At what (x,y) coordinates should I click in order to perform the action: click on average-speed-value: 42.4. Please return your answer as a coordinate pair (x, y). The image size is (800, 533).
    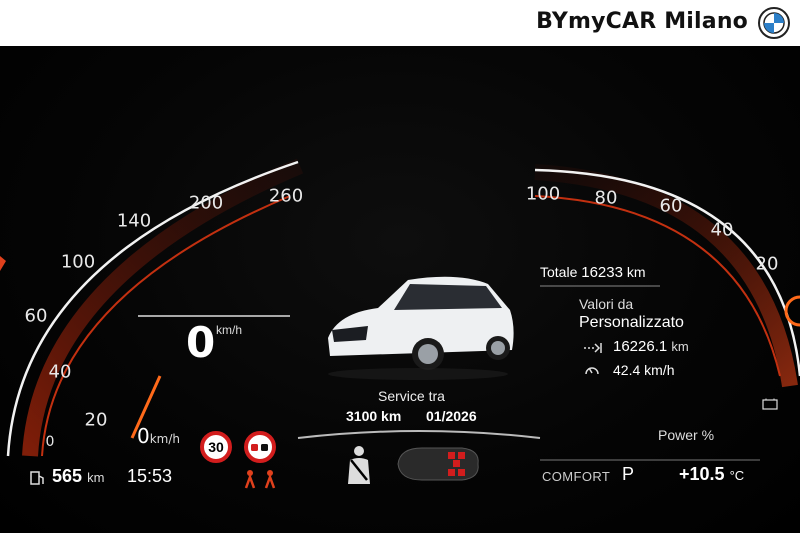
    Looking at the image, I should click on (627, 370).